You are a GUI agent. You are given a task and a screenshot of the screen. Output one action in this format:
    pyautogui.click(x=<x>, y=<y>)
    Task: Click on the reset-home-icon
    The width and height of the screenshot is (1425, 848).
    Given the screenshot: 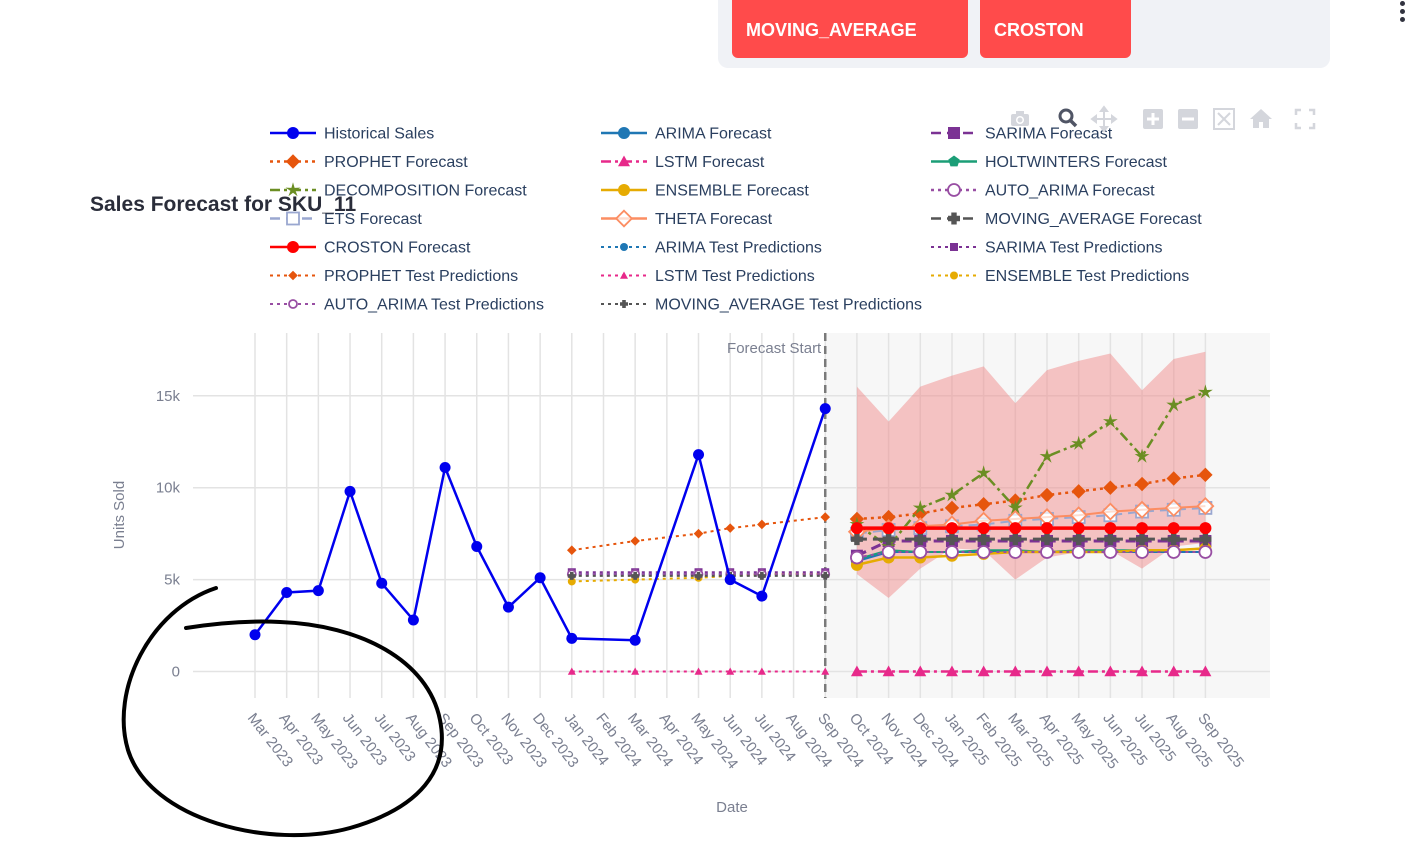 What is the action you would take?
    pyautogui.click(x=1261, y=119)
    